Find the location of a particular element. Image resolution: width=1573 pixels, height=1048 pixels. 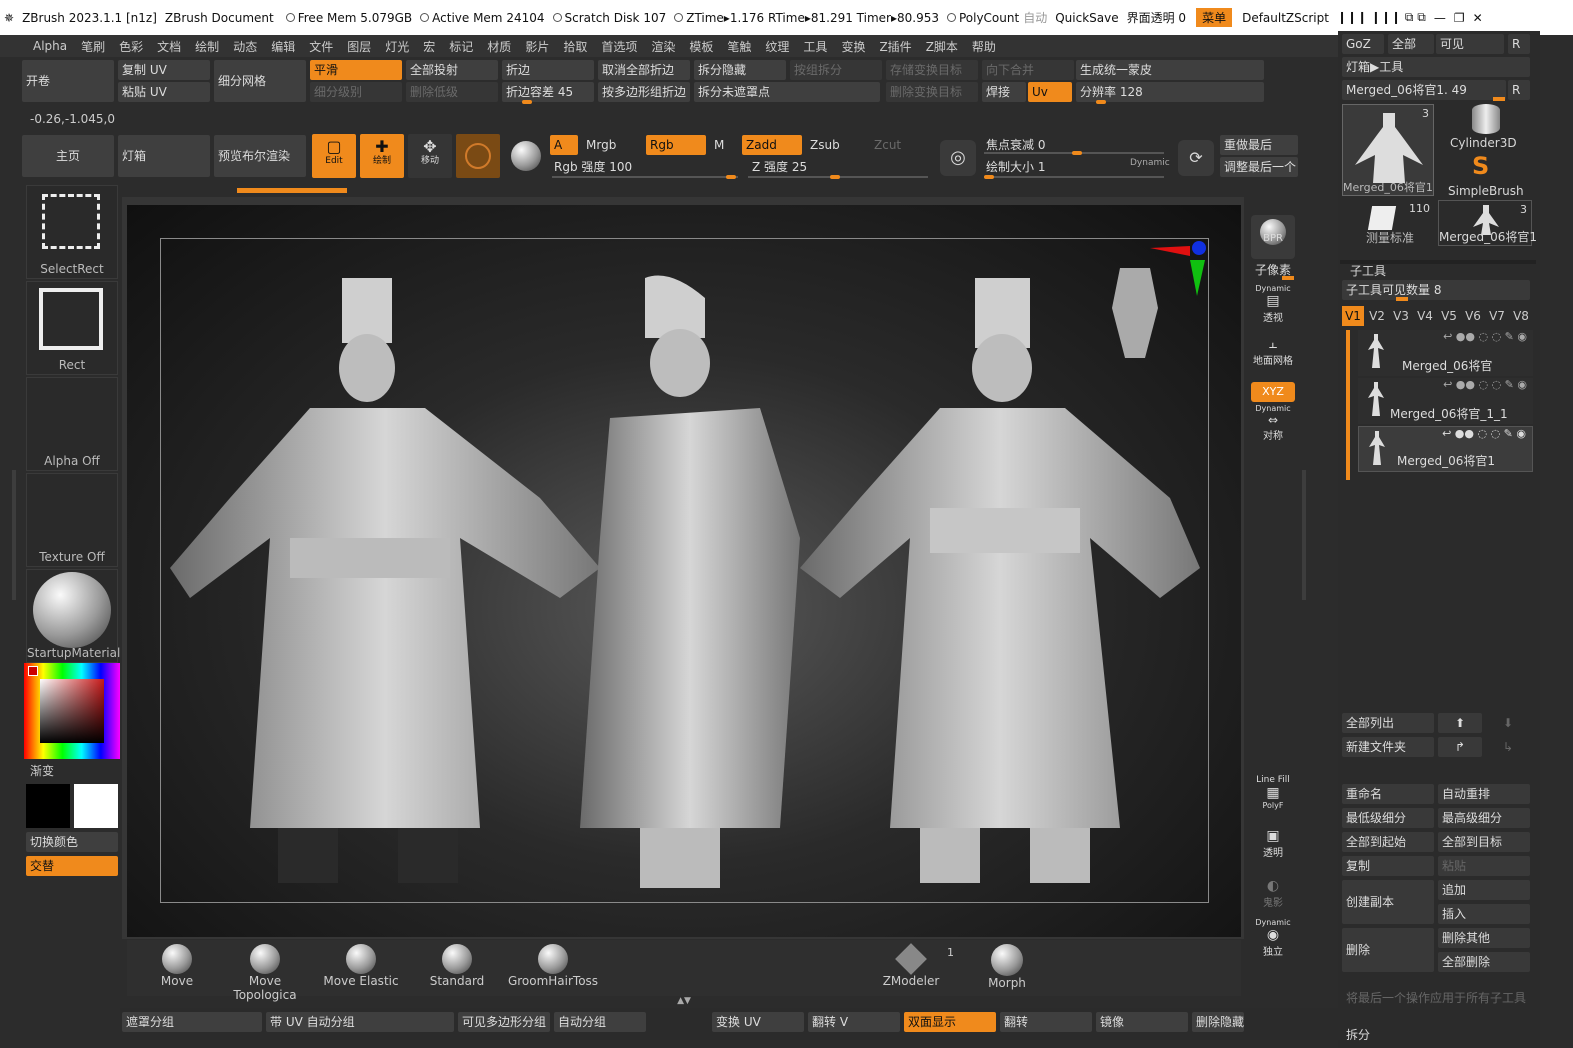

menu-item: 纹理 is located at coordinates (777, 46).